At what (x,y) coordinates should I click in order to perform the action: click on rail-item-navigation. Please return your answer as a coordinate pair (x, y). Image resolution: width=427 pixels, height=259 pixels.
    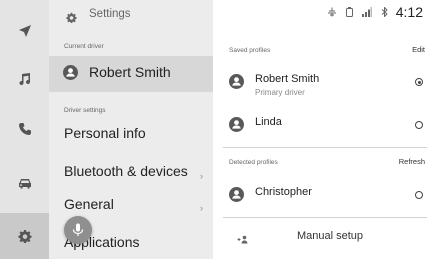
    Looking at the image, I should click on (24, 31).